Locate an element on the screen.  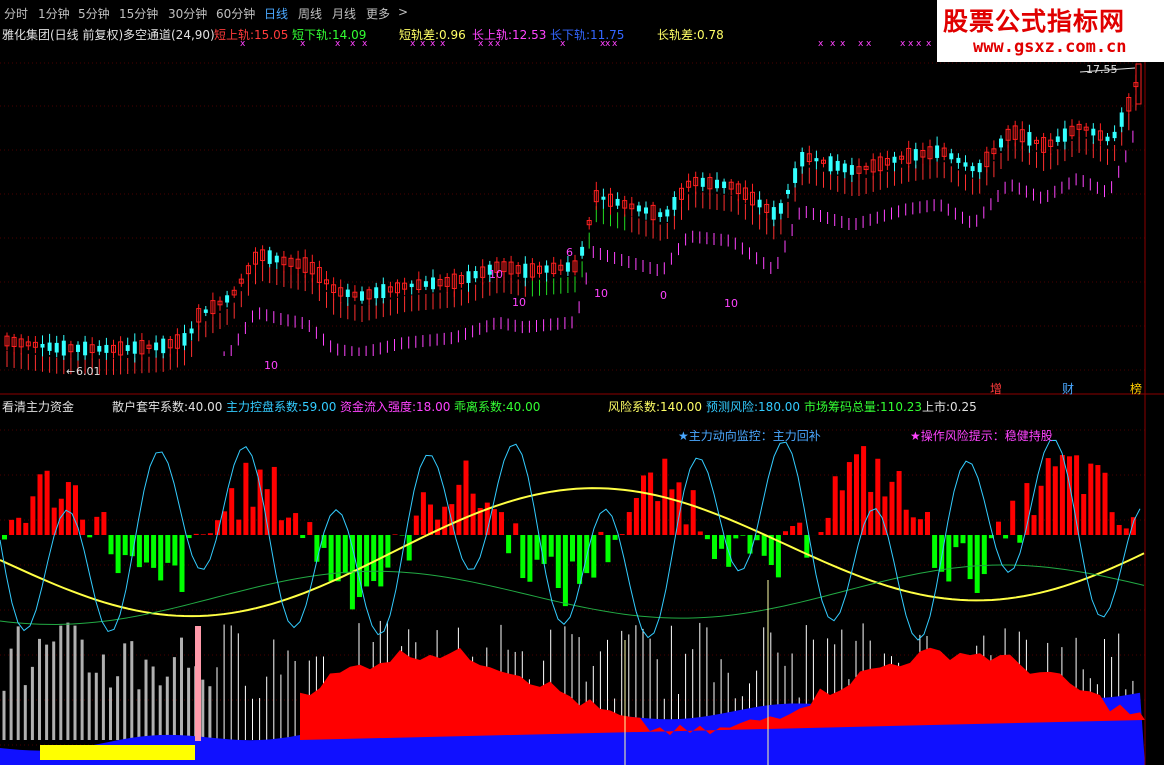
period-tab-5min: 5分钟 is located at coordinates (94, 13).